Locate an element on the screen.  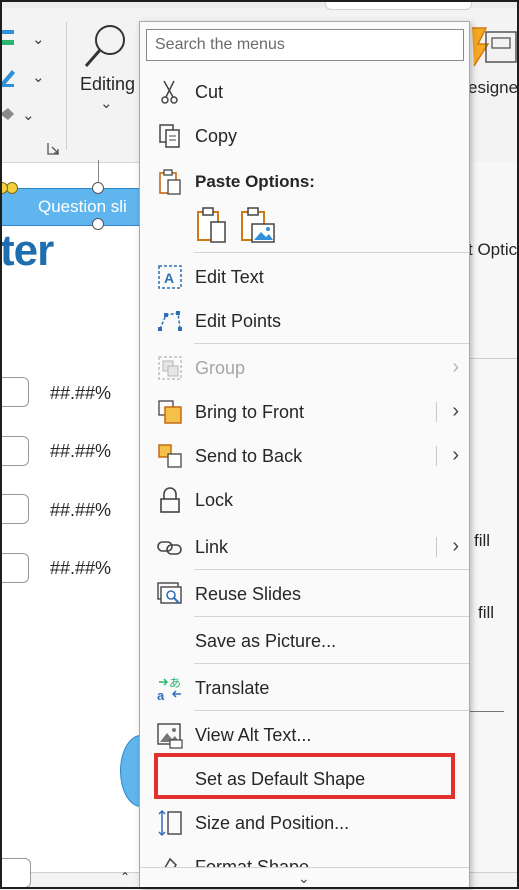
designer-button-label: esigner is located at coordinates (493, 88).